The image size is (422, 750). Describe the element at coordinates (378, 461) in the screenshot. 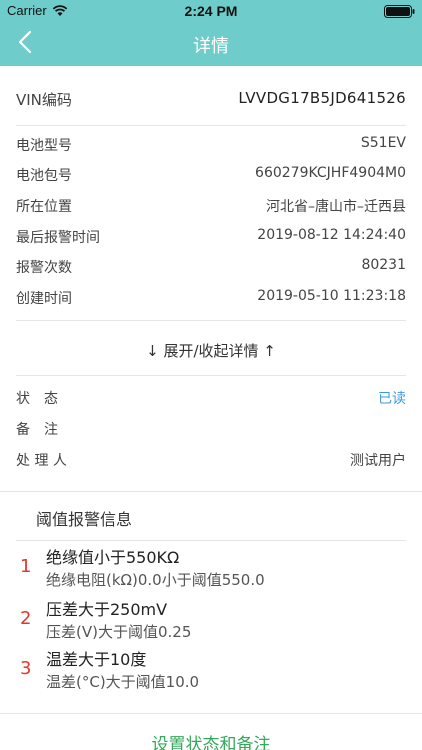

I see `handler-value: 测试用户` at that location.